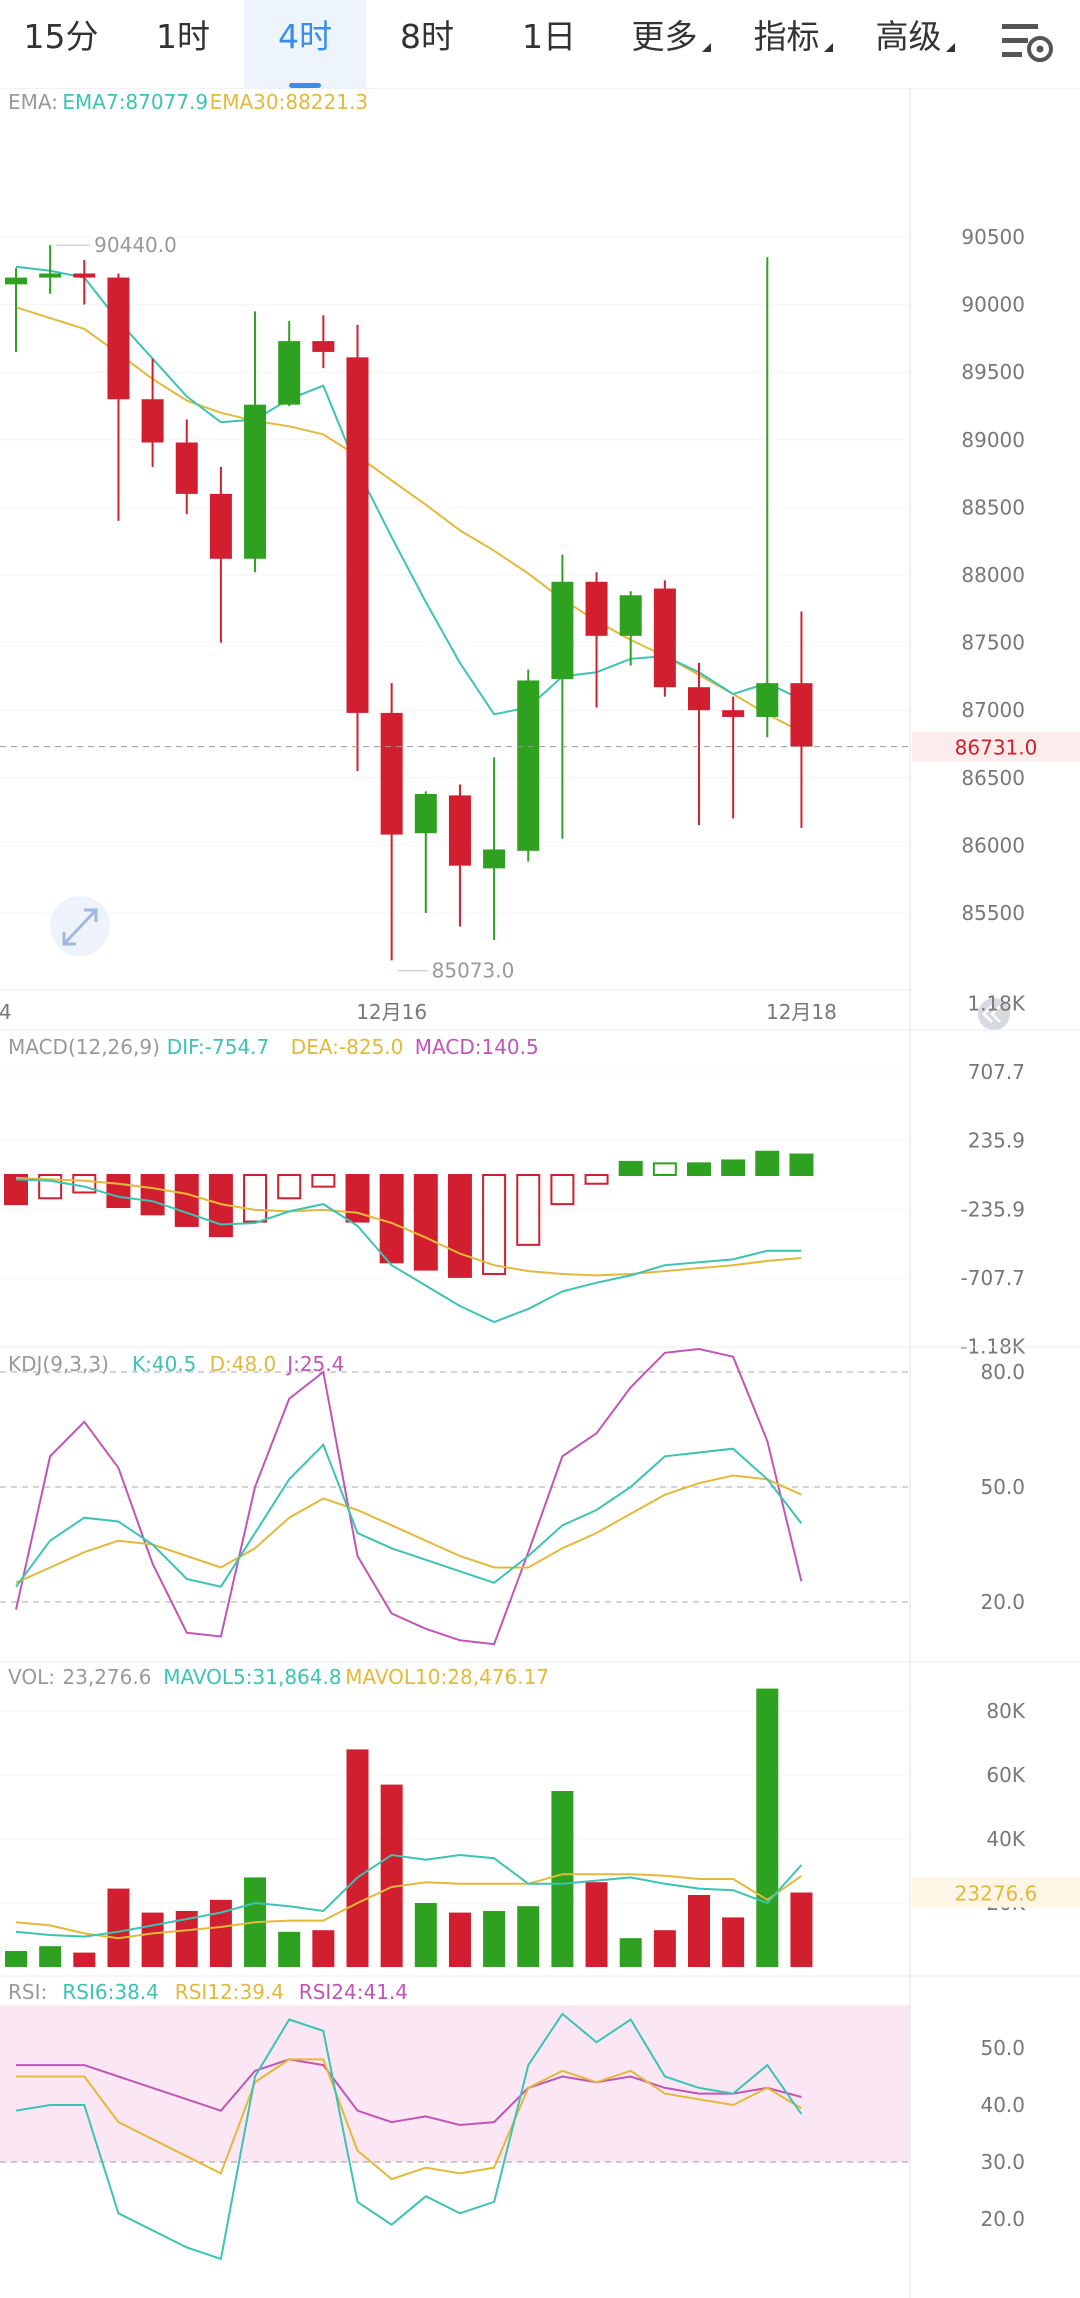 This screenshot has width=1080, height=2298. What do you see at coordinates (786, 36) in the screenshot?
I see `tab-label: 指标` at bounding box center [786, 36].